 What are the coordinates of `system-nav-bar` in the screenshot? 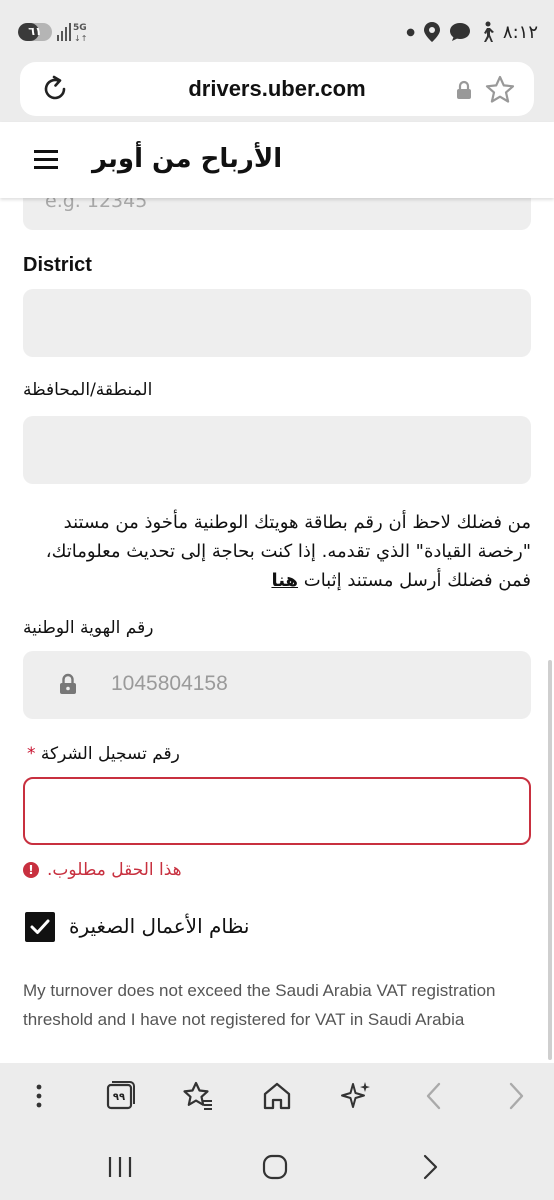 It's located at (277, 1165).